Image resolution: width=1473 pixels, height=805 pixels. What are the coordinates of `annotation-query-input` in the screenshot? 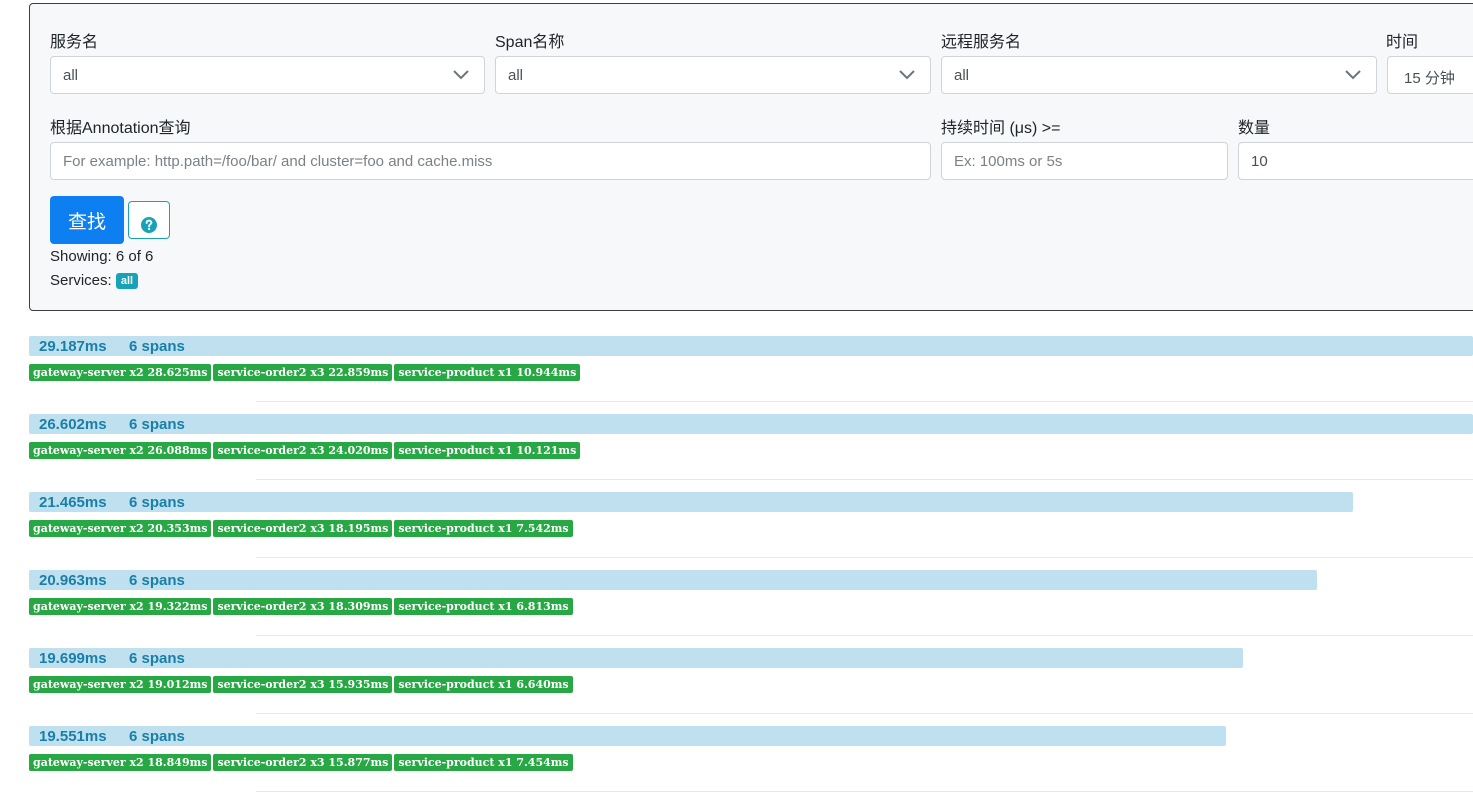 It's located at (490, 161).